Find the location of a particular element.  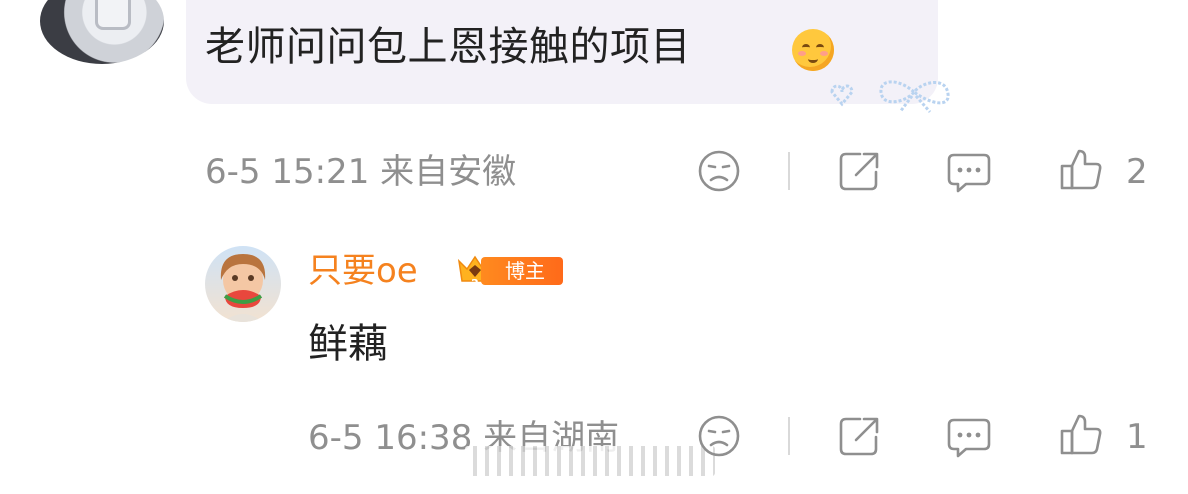

comment-text: 老师问问包上恩接触的项目 is located at coordinates (448, 47).